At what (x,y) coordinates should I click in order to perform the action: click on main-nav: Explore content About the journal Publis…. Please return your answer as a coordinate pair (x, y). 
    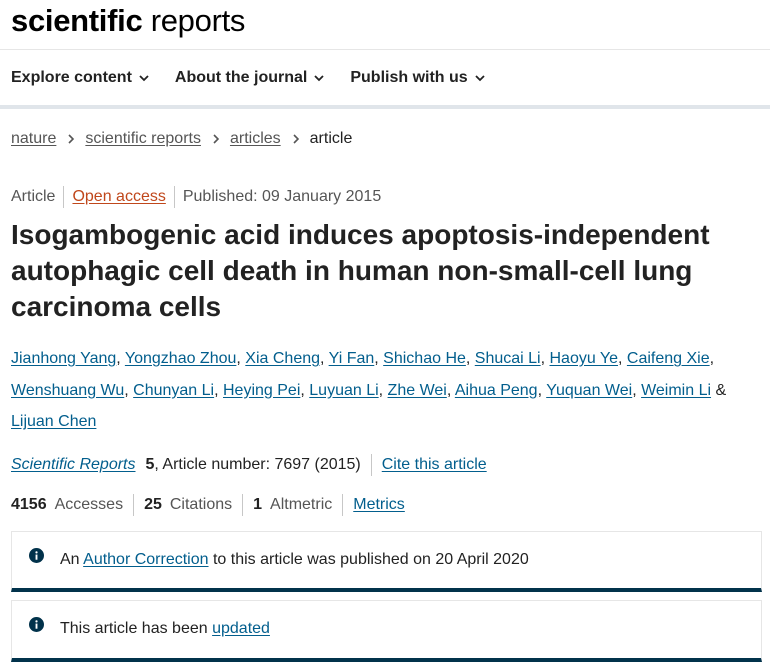
    Looking at the image, I should click on (261, 78).